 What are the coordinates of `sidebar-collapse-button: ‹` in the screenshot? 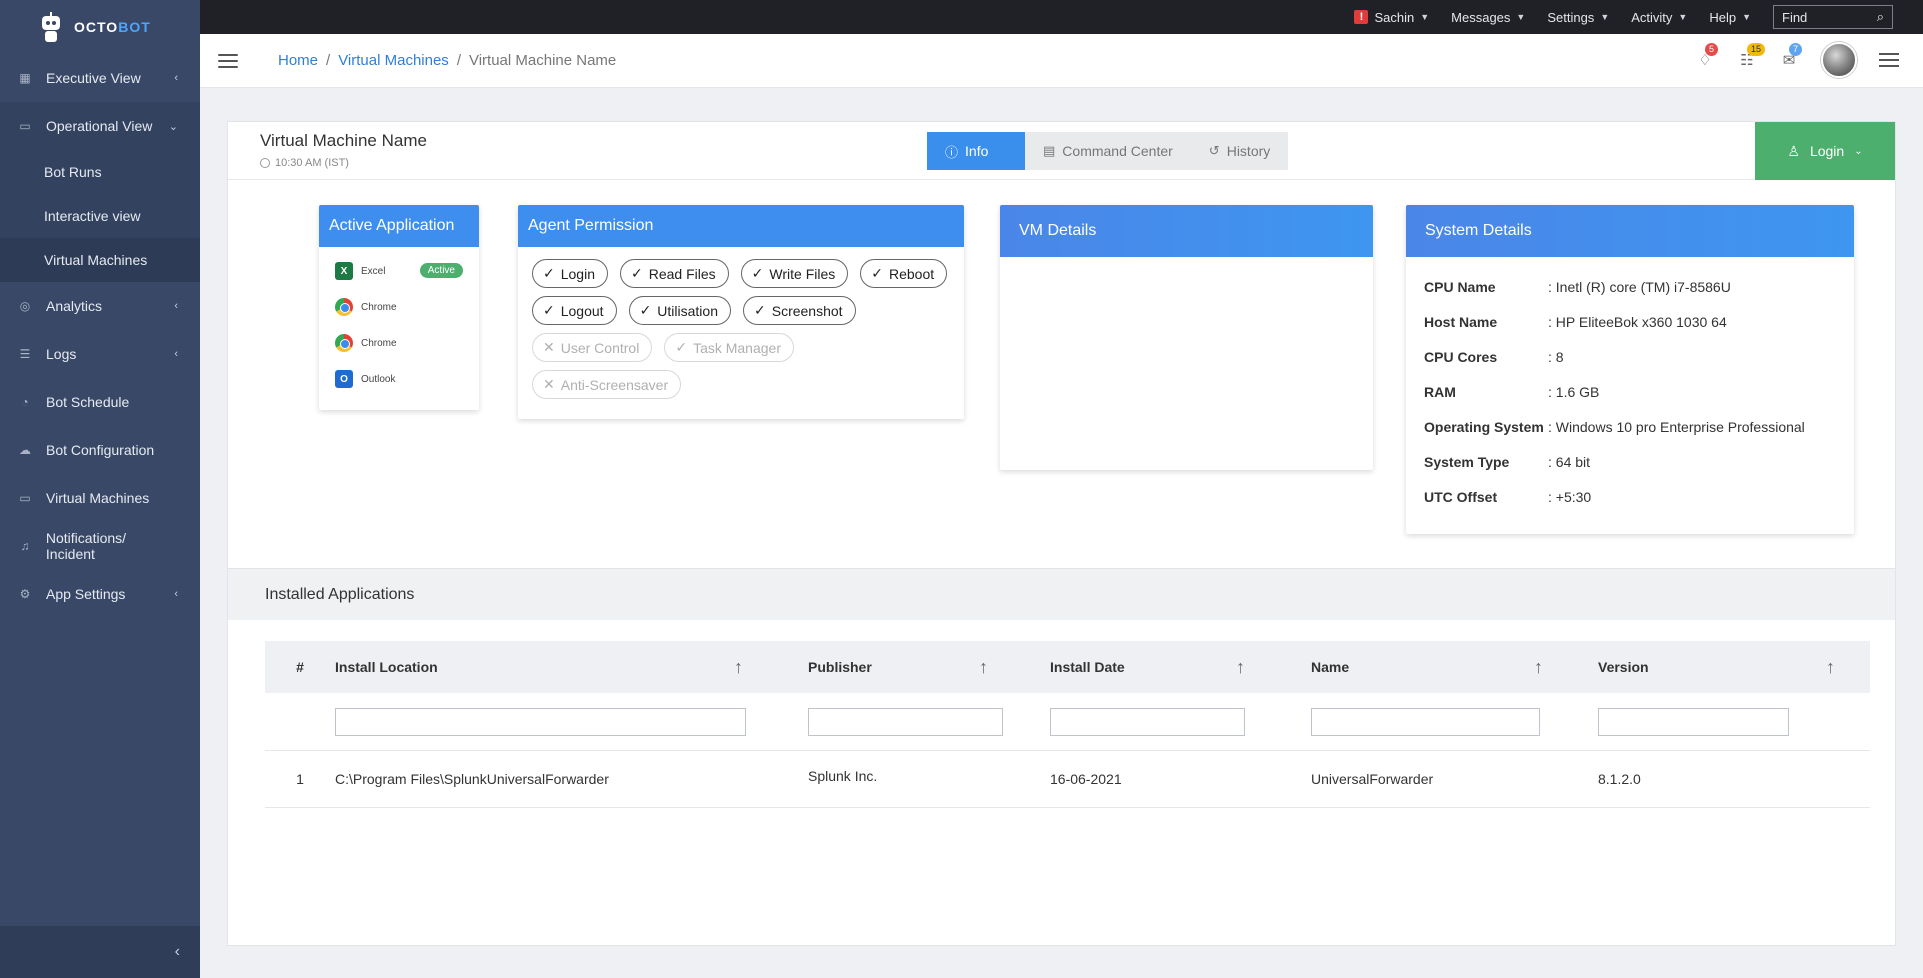 It's located at (100, 952).